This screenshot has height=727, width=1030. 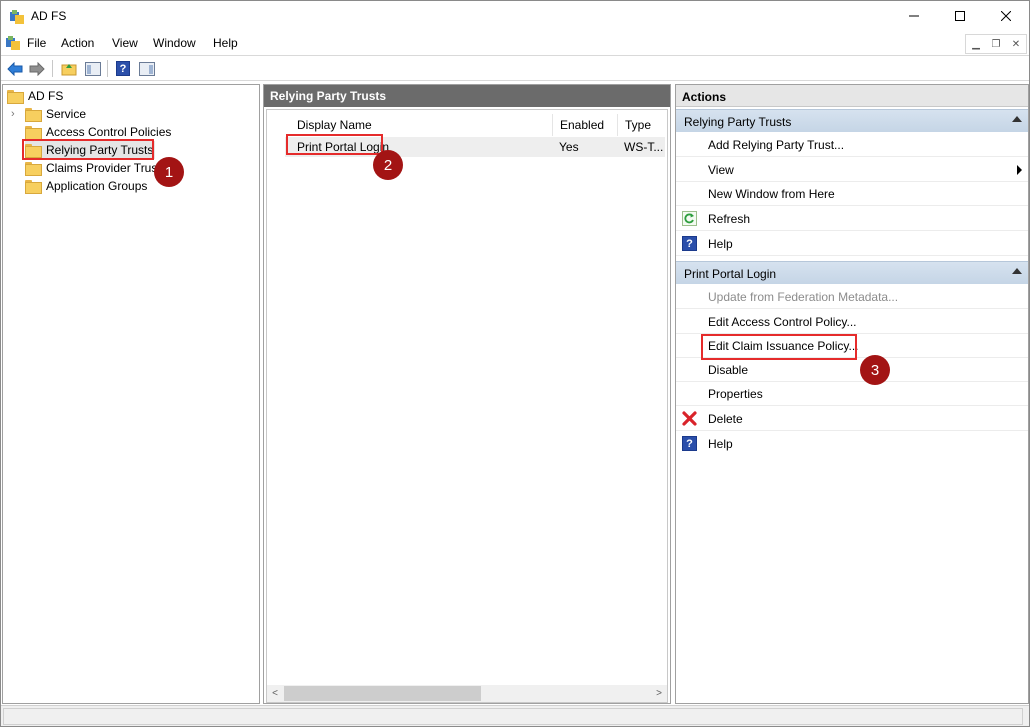 What do you see at coordinates (106, 168) in the screenshot?
I see `tree-item-label: Claims Provider Trusts` at bounding box center [106, 168].